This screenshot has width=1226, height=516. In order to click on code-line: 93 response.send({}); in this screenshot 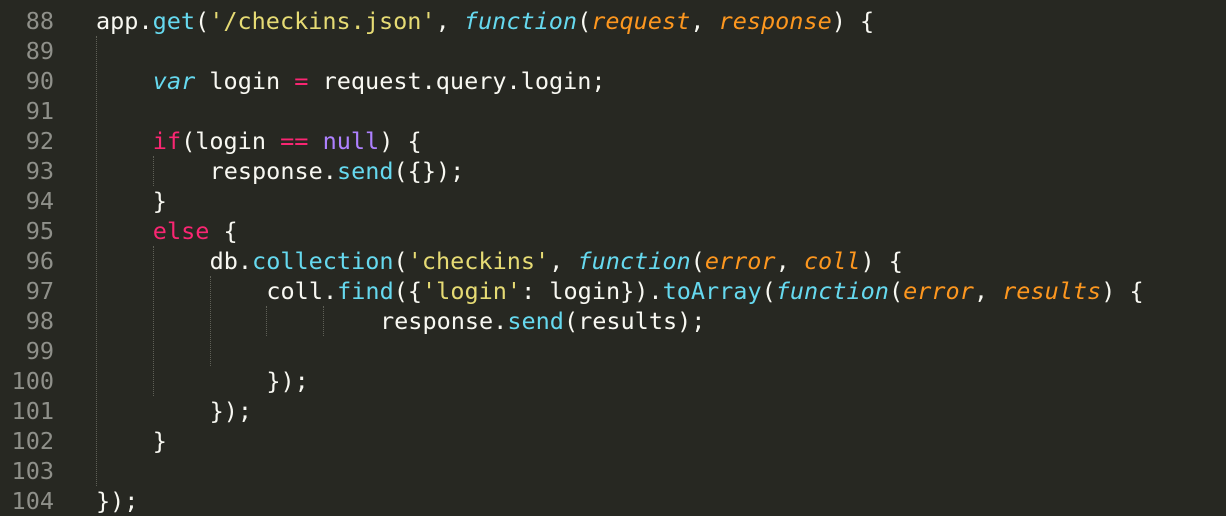, I will do `click(613, 171)`.